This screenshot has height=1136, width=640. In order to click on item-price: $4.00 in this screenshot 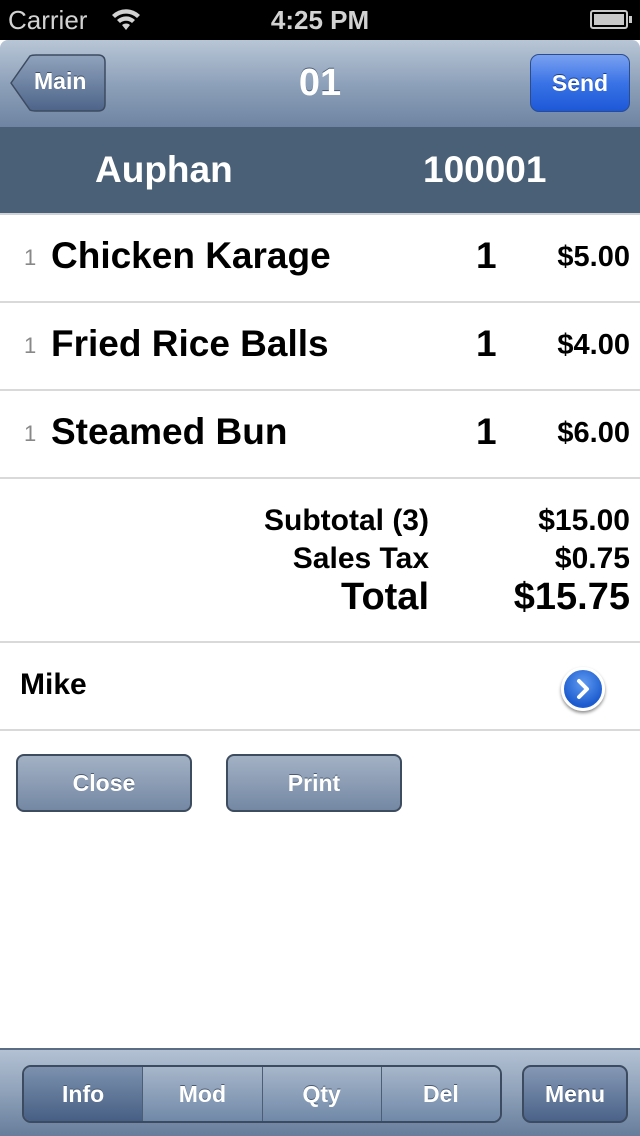, I will do `click(593, 345)`.